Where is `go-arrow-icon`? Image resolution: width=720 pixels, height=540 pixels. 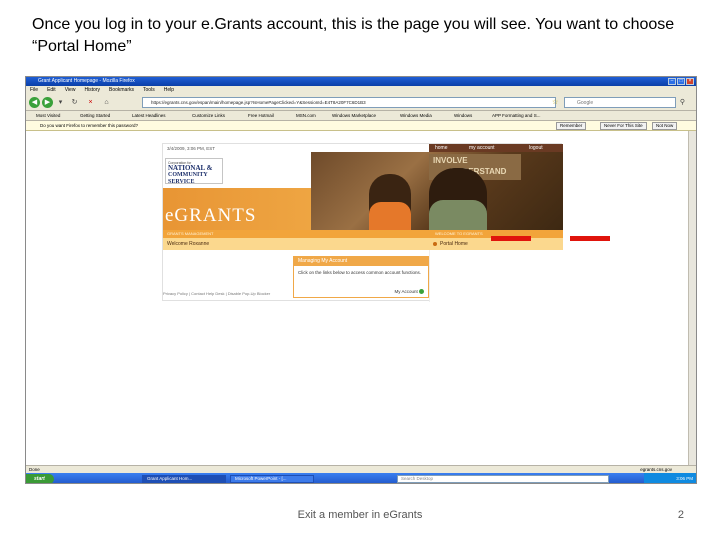 go-arrow-icon is located at coordinates (421, 291).